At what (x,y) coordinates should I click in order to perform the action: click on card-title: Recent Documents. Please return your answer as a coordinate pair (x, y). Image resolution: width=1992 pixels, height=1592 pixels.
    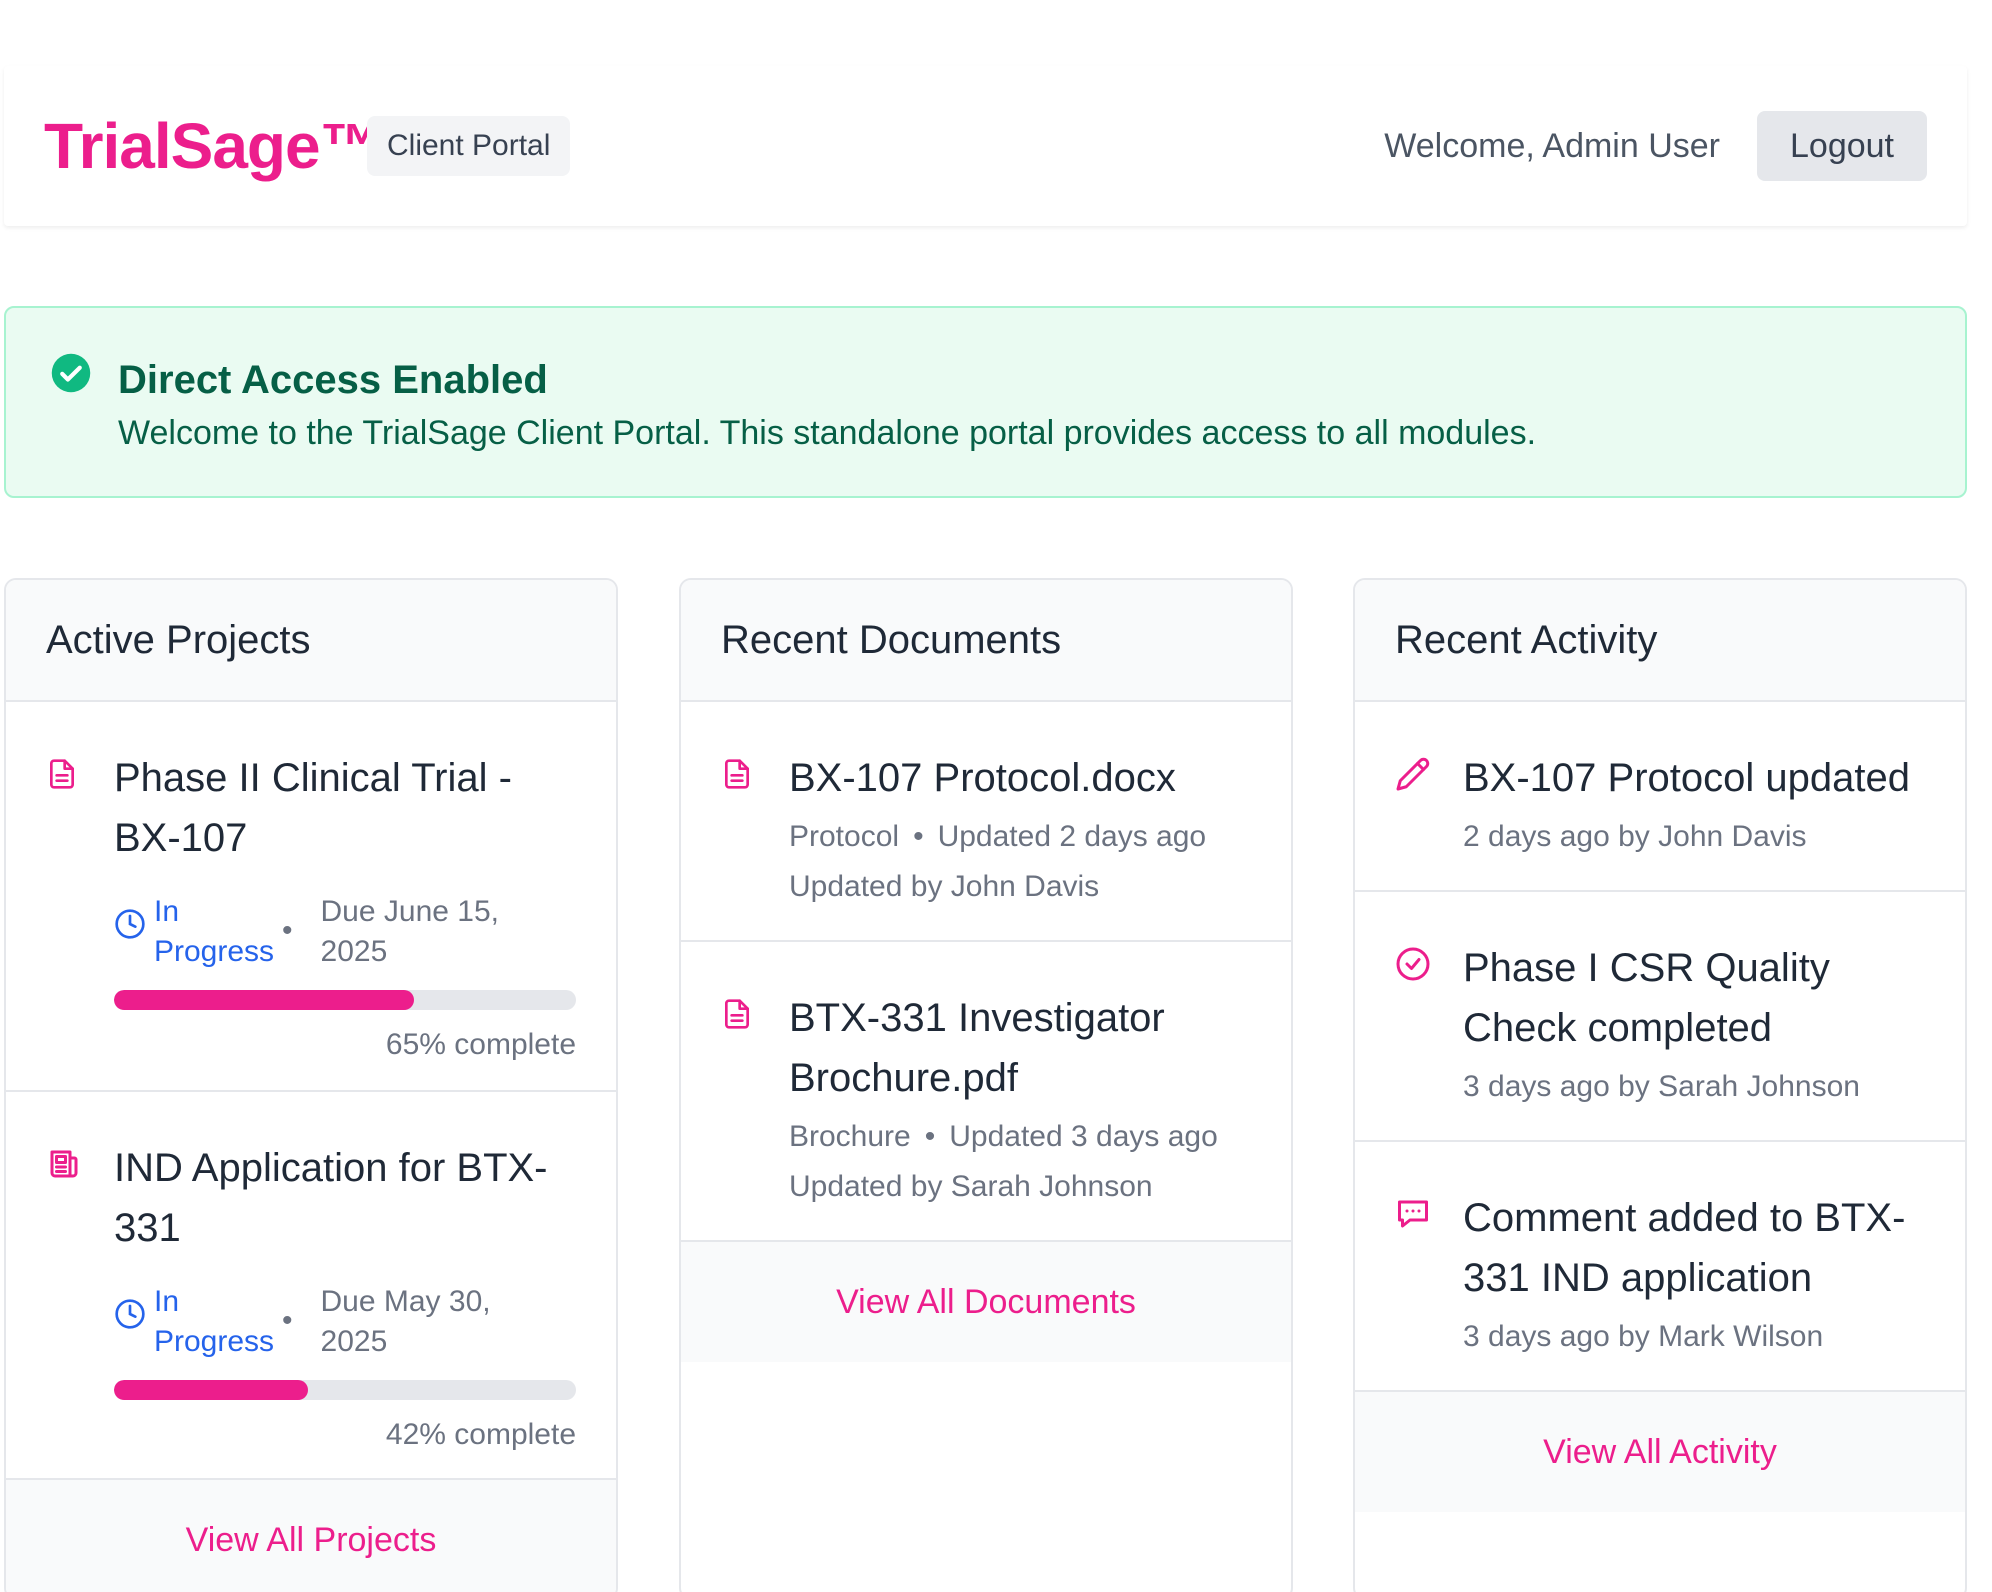
    Looking at the image, I should click on (891, 639).